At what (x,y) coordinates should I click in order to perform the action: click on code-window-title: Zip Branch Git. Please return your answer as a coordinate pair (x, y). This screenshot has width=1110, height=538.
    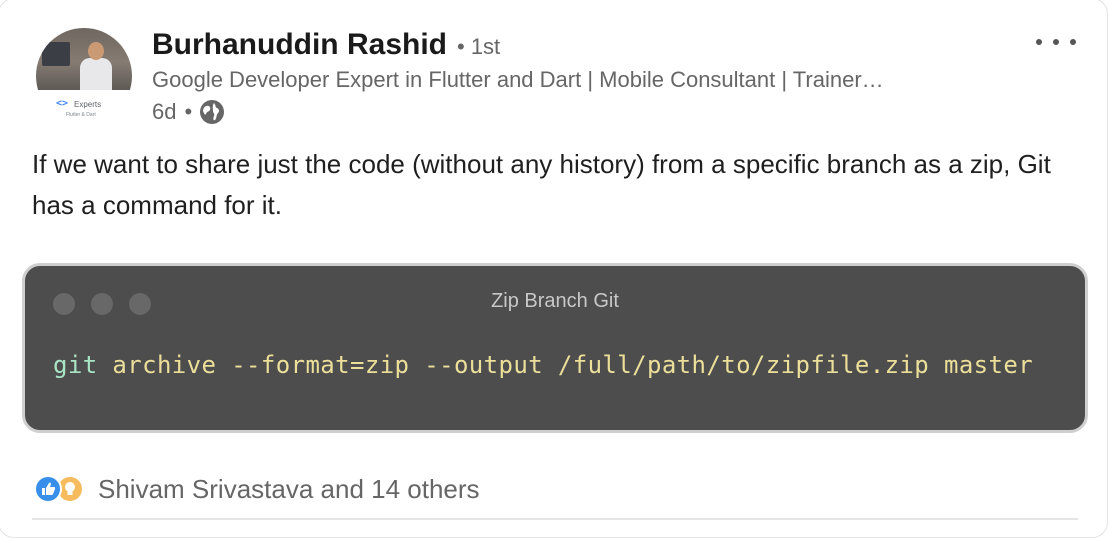
    Looking at the image, I should click on (555, 301).